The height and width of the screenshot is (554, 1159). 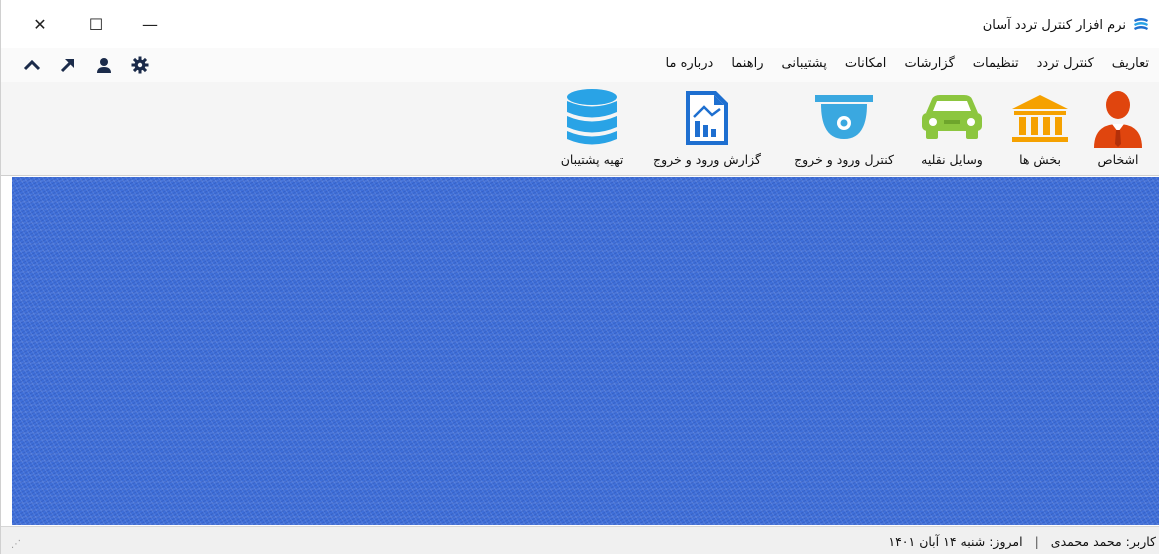 I want to click on persons-button: اشخاص, so click(x=1118, y=129).